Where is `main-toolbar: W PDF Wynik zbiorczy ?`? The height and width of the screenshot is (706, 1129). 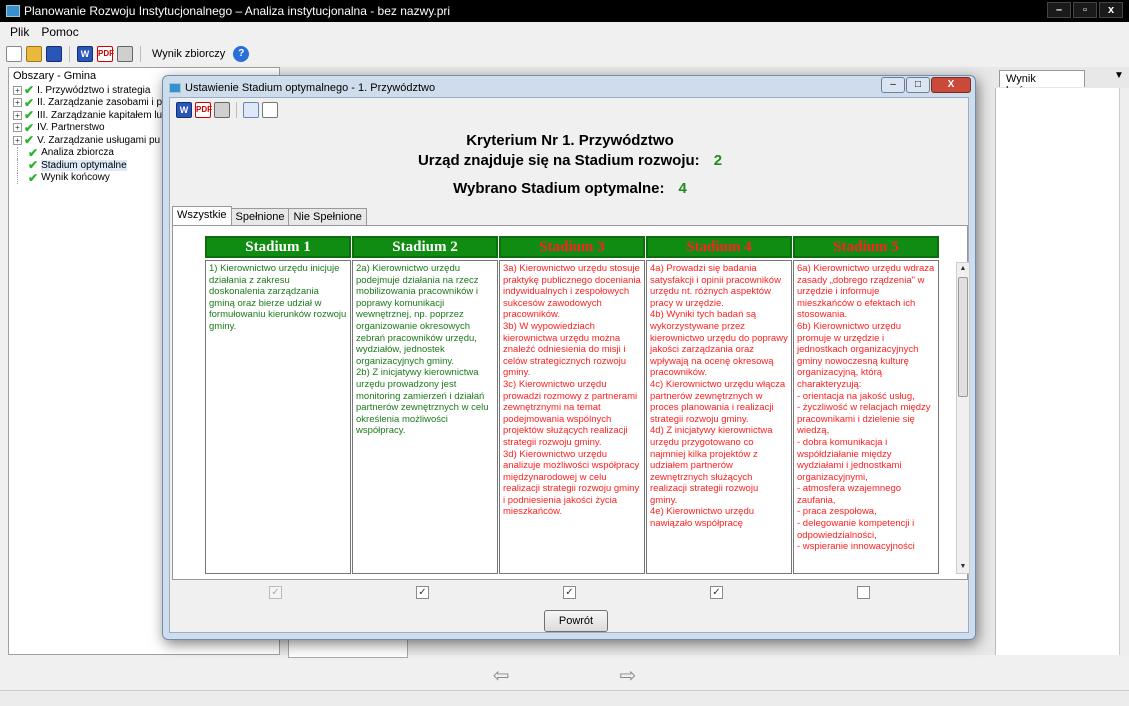
main-toolbar: W PDF Wynik zbiorczy ? is located at coordinates (564, 54).